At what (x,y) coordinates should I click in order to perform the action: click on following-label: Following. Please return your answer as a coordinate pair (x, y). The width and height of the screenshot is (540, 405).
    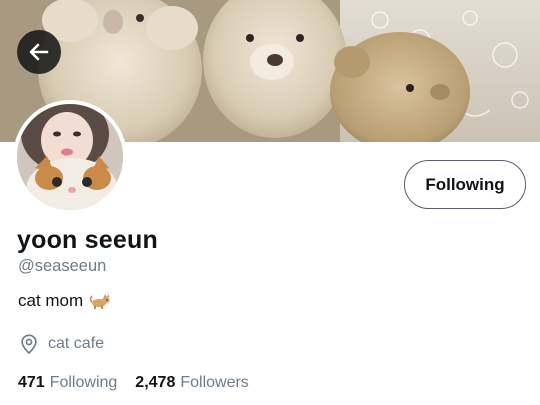
    Looking at the image, I should click on (83, 382).